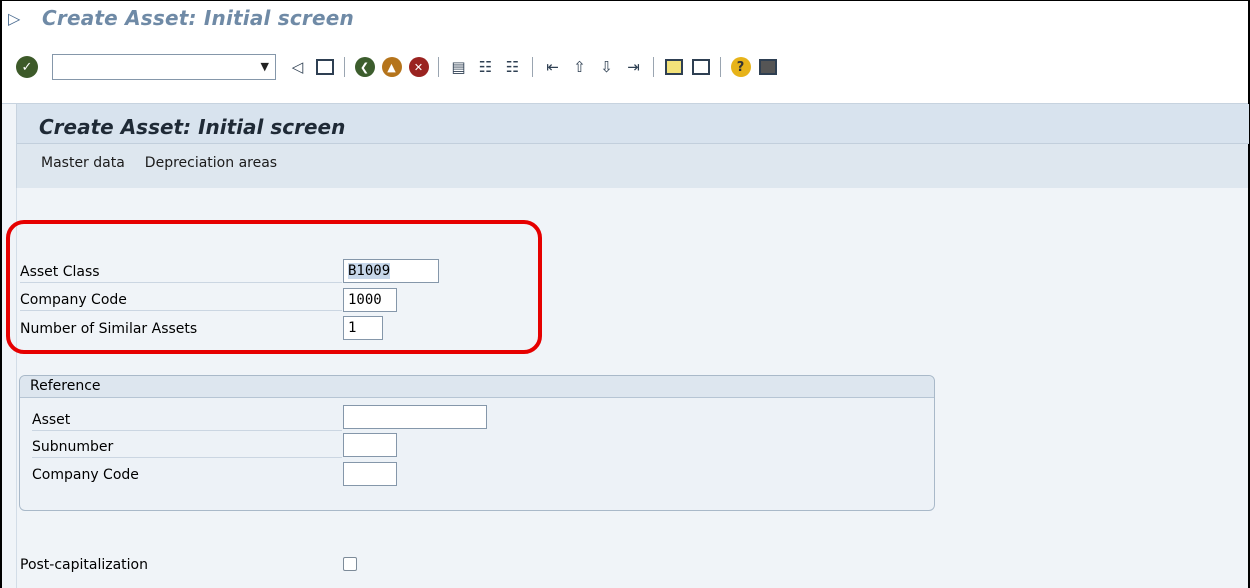 The image size is (1250, 588). I want to click on shortcut-shape, so click(700, 67).